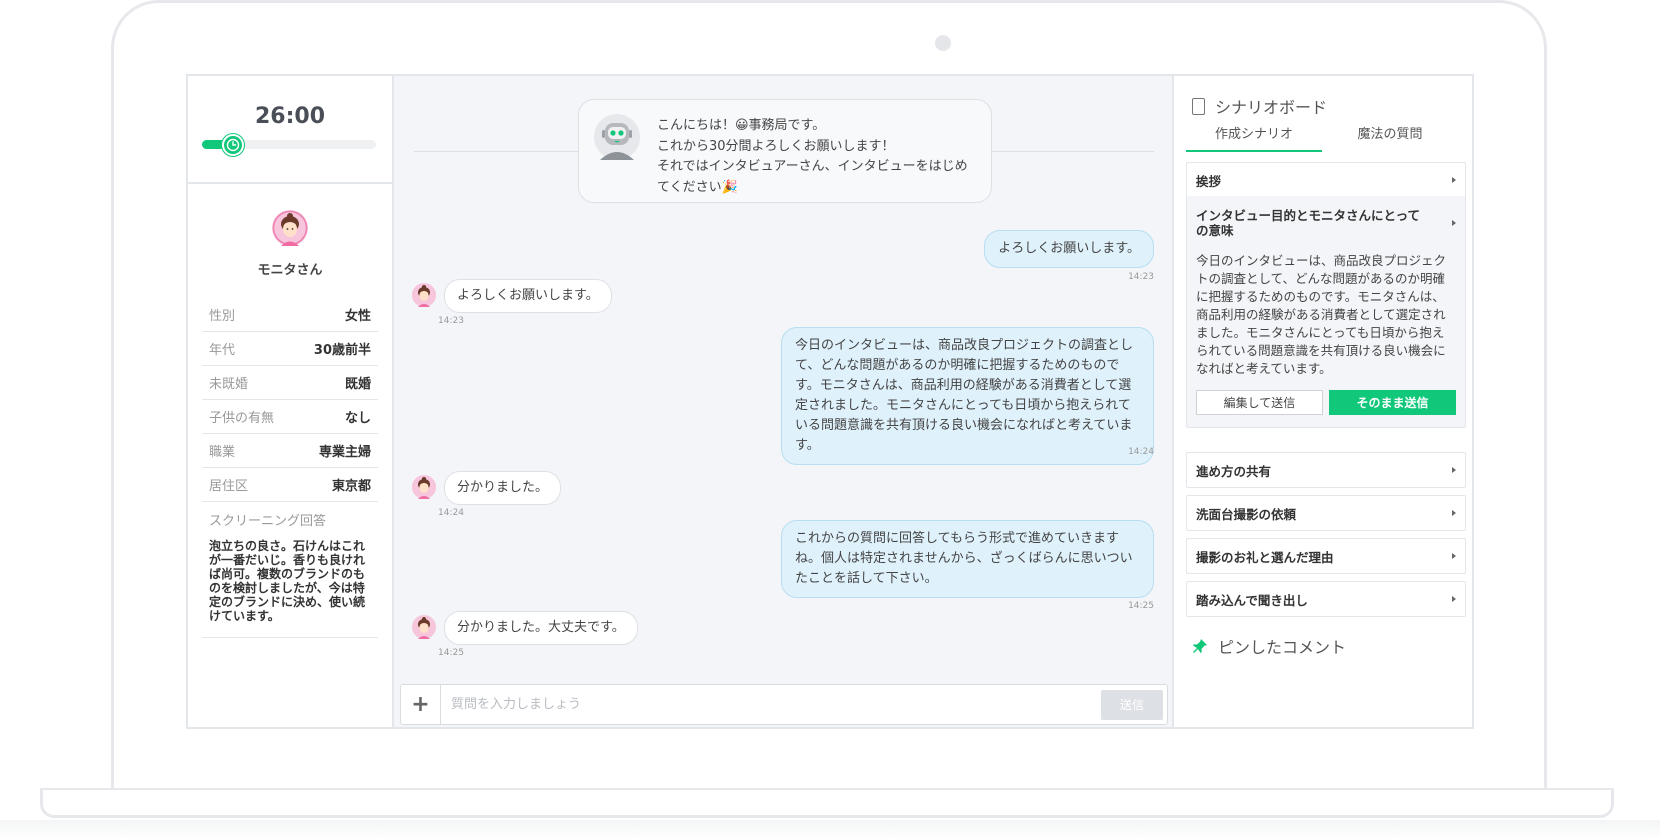  Describe the element at coordinates (1326, 408) in the screenshot. I see `scenario-actions: 編集して送信 そのまま送信` at that location.